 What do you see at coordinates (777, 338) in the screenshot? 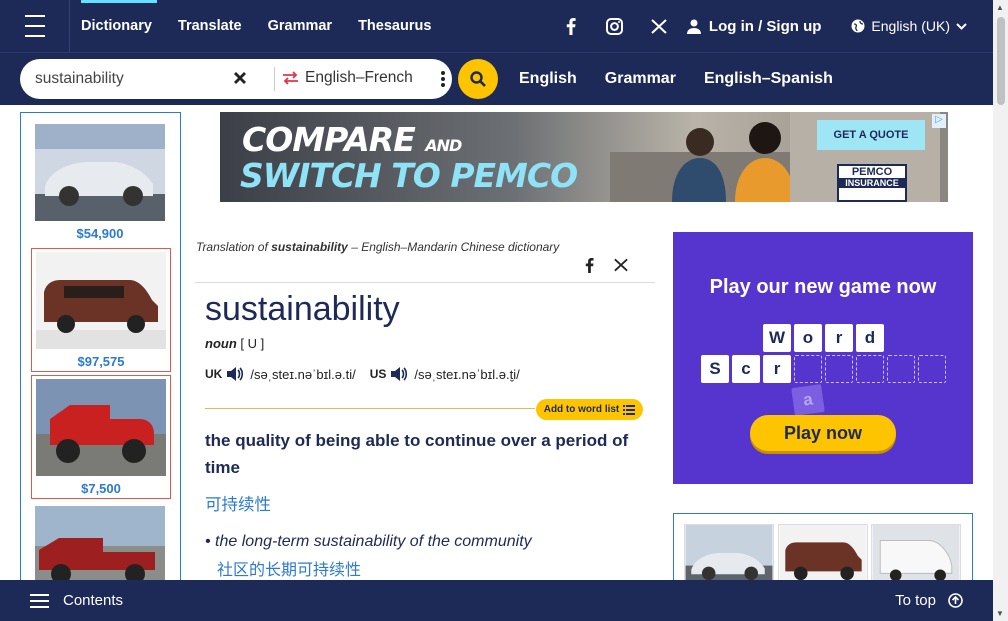
I see `letter-tile: W` at bounding box center [777, 338].